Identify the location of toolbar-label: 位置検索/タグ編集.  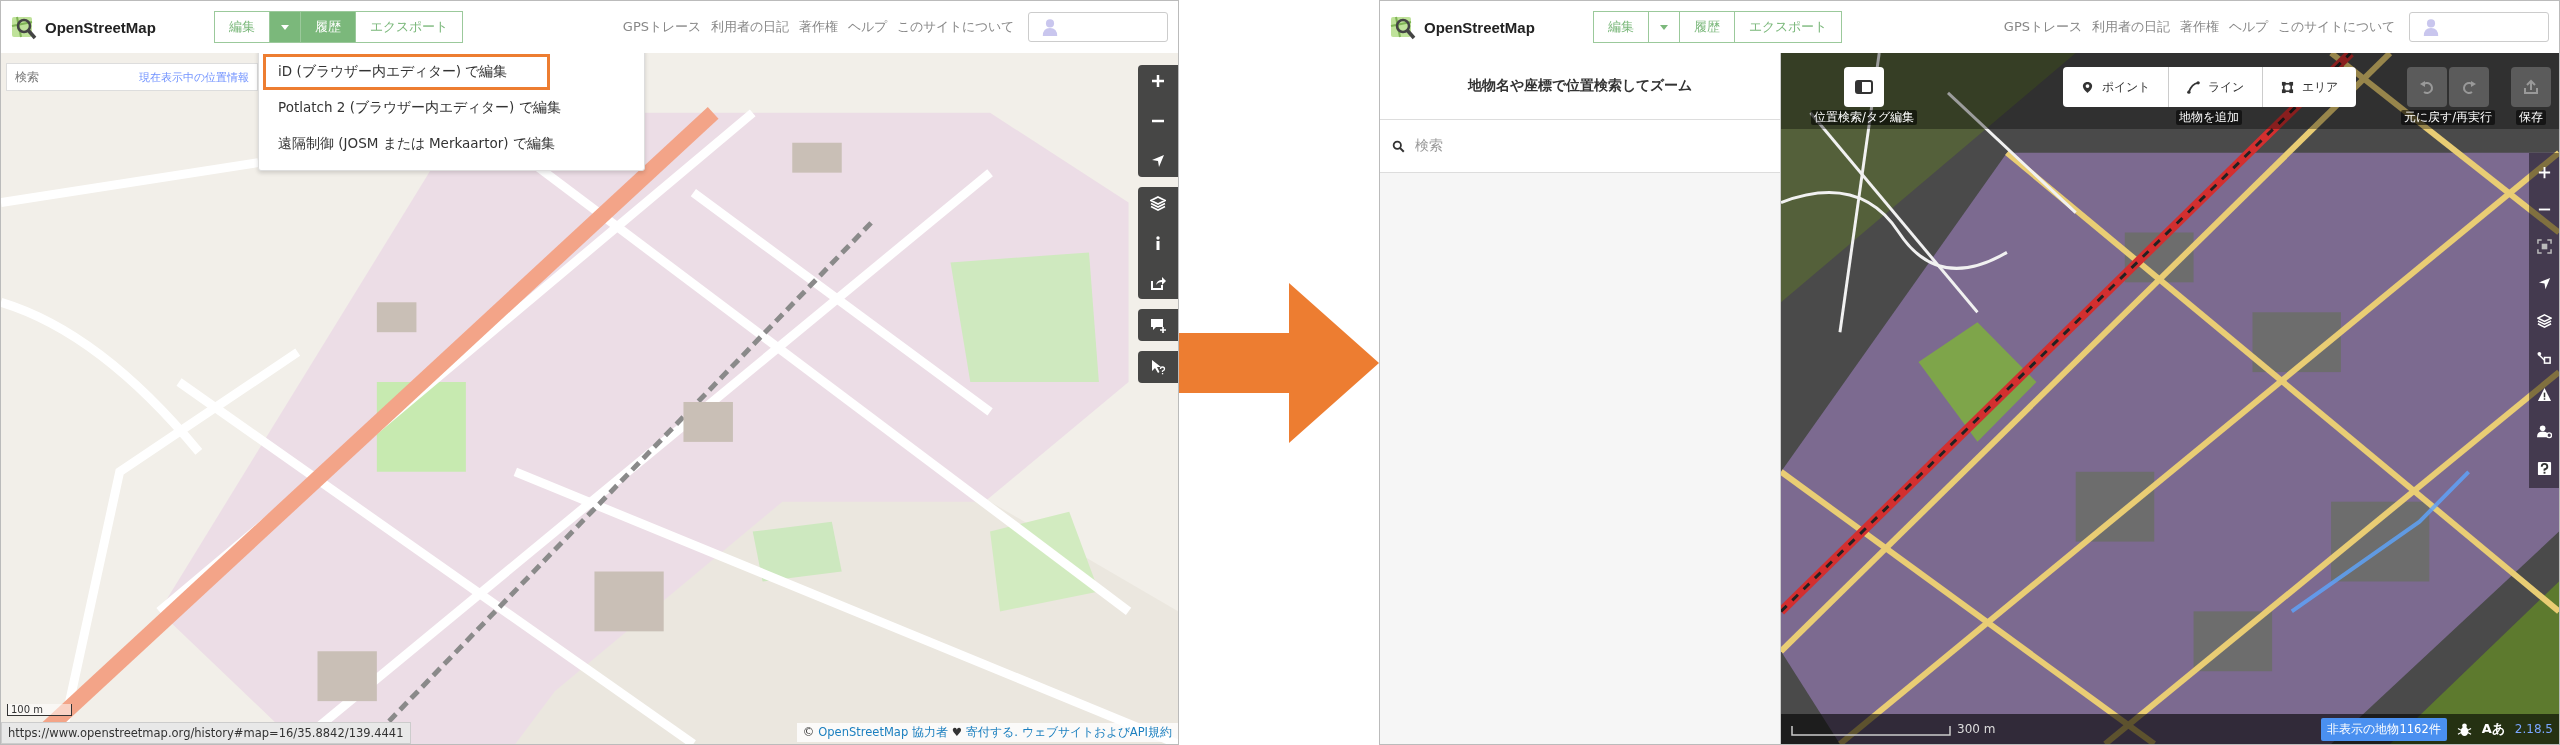
(1864, 117).